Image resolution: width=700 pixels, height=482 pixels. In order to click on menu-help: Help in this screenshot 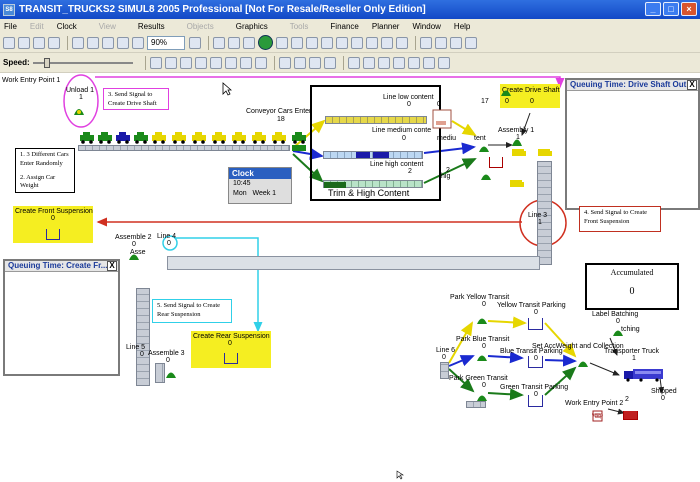, I will do `click(462, 26)`.